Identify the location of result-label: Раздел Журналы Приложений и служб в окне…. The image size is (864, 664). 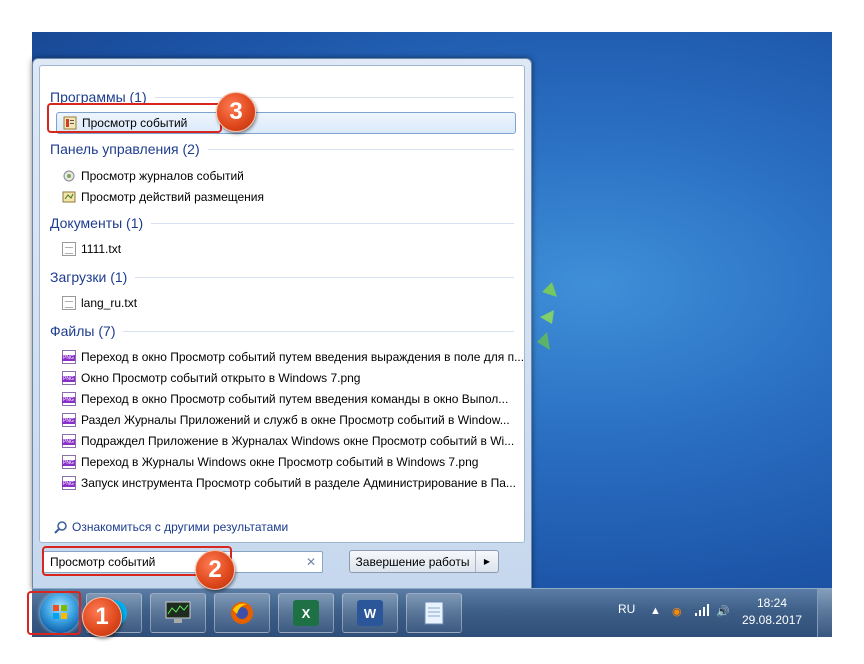
(295, 420).